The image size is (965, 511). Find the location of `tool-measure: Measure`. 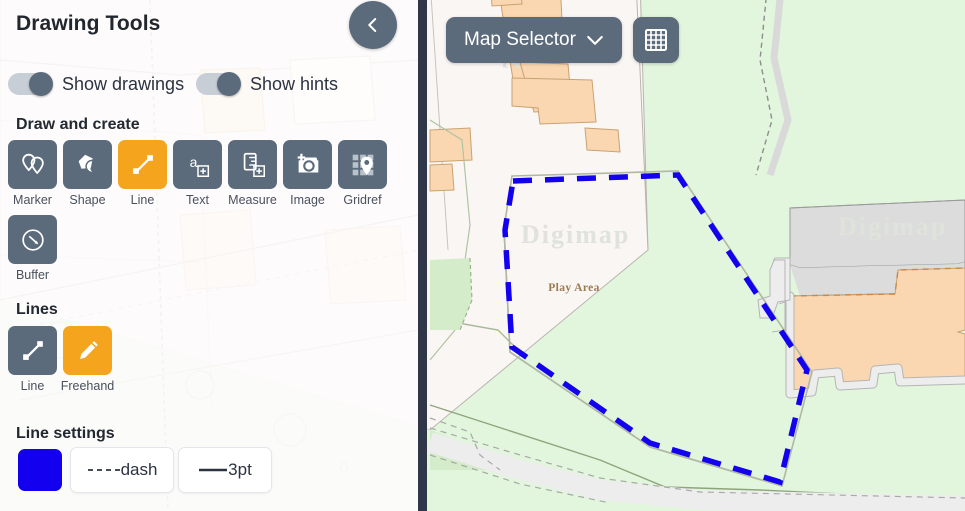

tool-measure: Measure is located at coordinates (252, 173).